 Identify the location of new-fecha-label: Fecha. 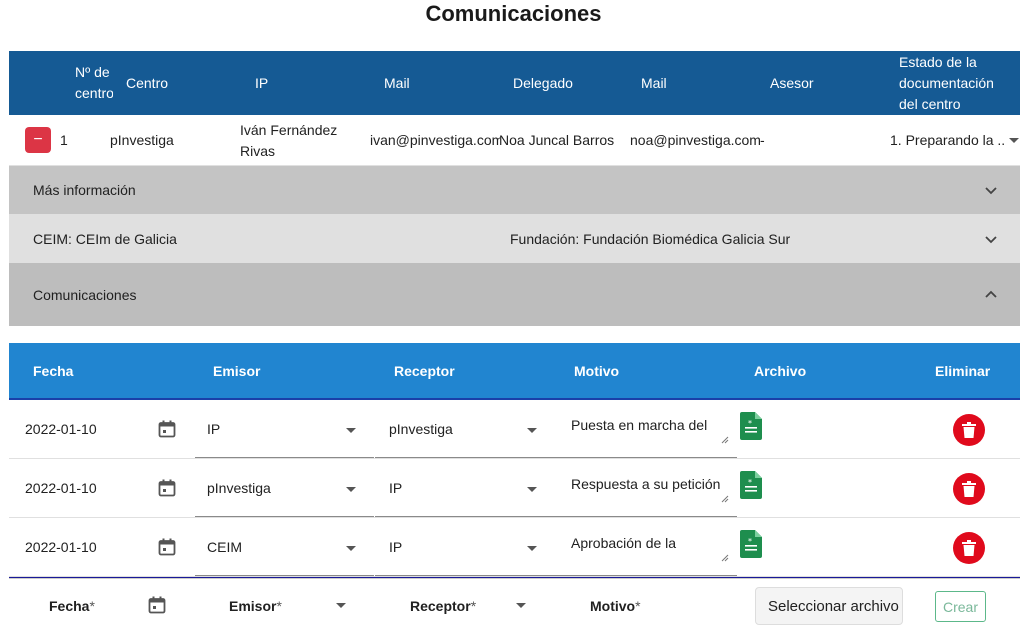
(69, 606).